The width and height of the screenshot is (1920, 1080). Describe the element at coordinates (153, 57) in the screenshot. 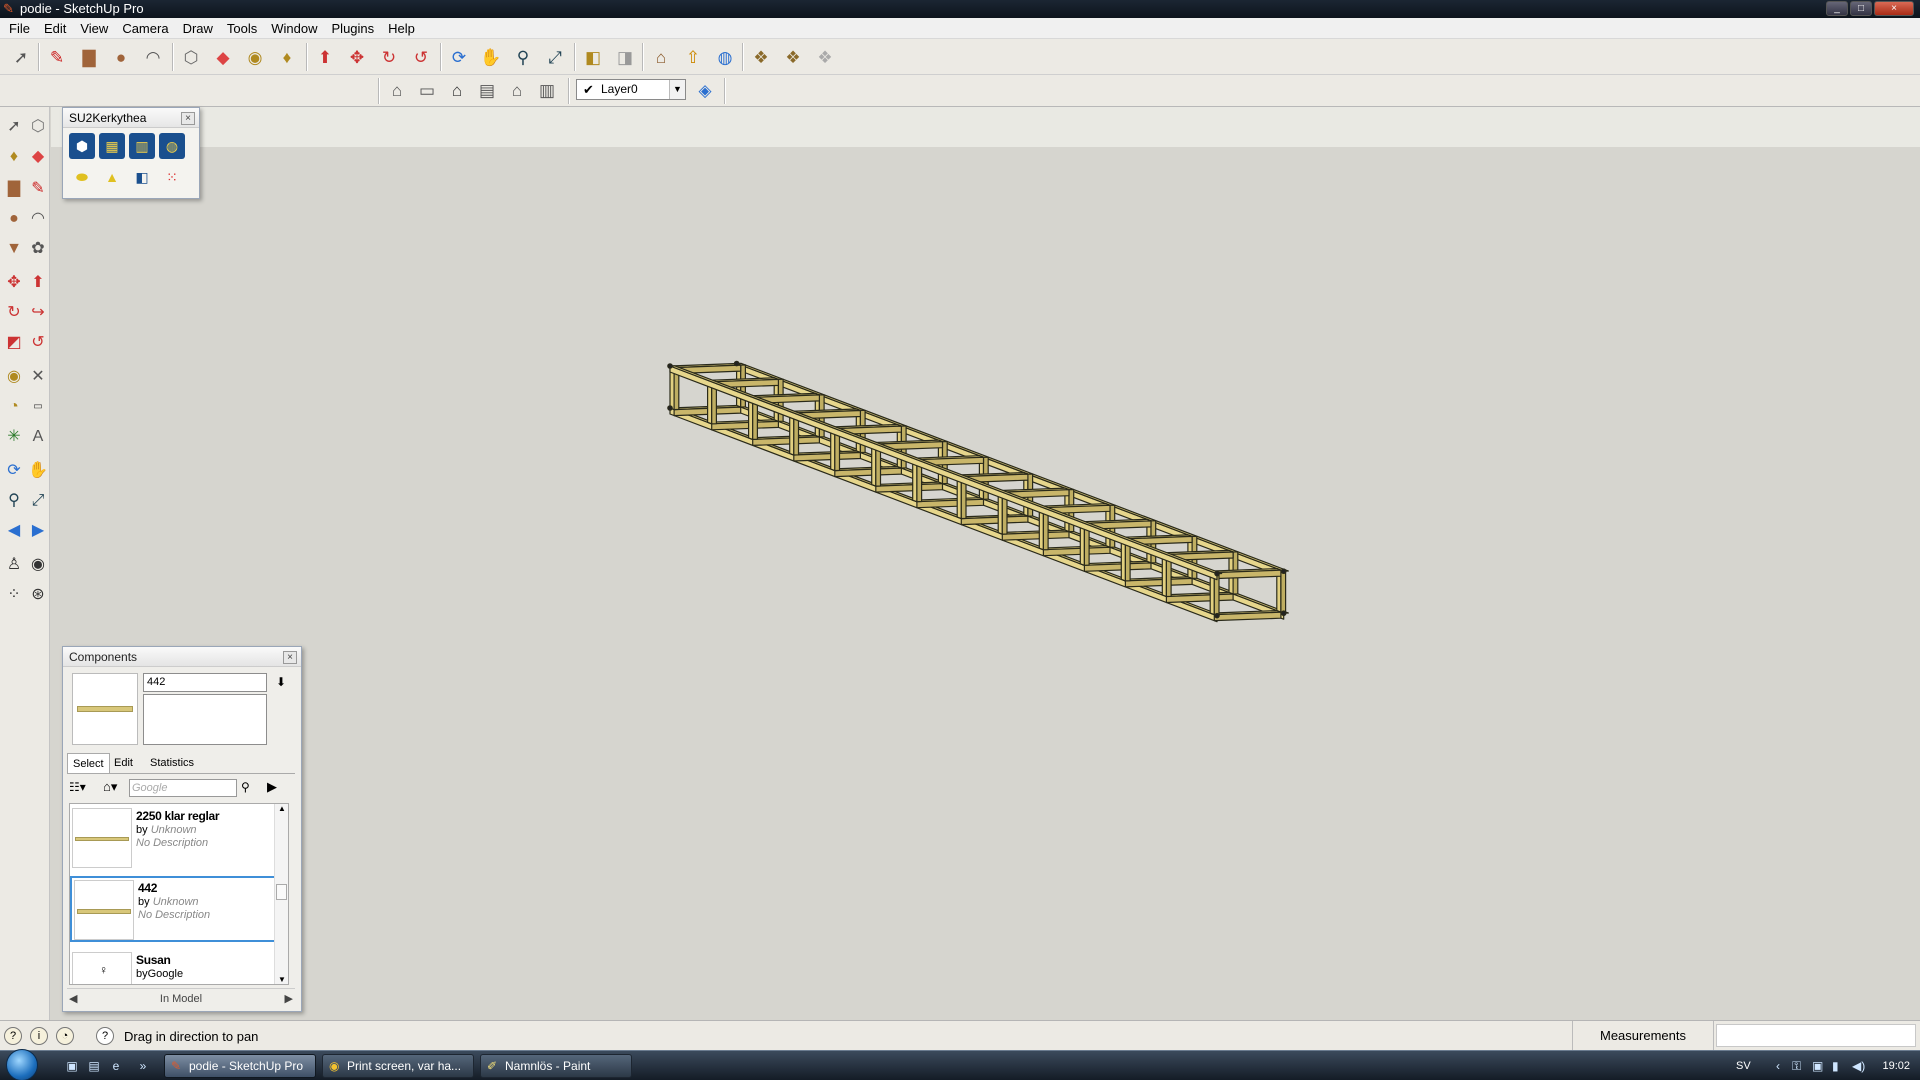

I see `arc-tool-icon: ◠` at that location.